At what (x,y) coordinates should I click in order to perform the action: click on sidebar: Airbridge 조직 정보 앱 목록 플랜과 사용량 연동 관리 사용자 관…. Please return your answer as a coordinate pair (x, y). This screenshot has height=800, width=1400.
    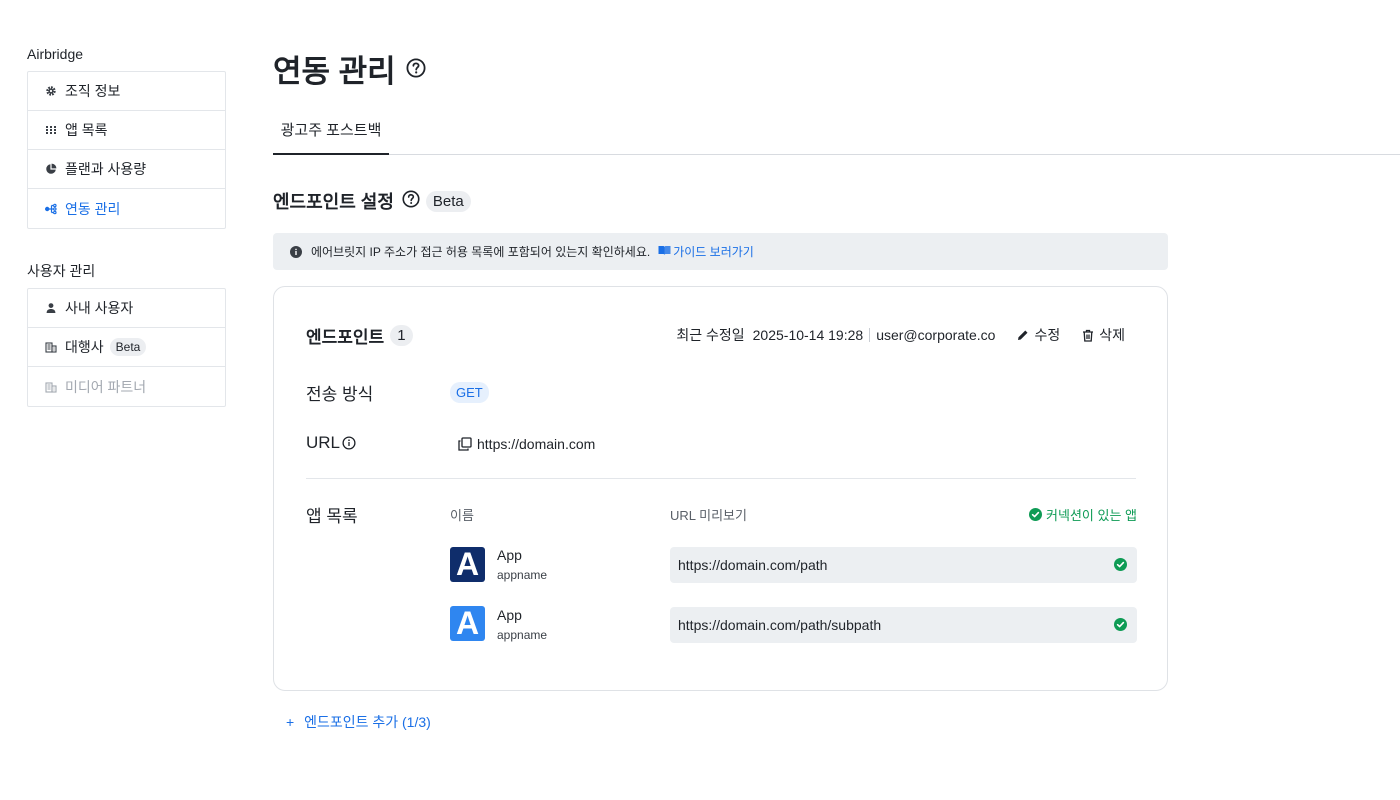
    Looking at the image, I should click on (126, 225).